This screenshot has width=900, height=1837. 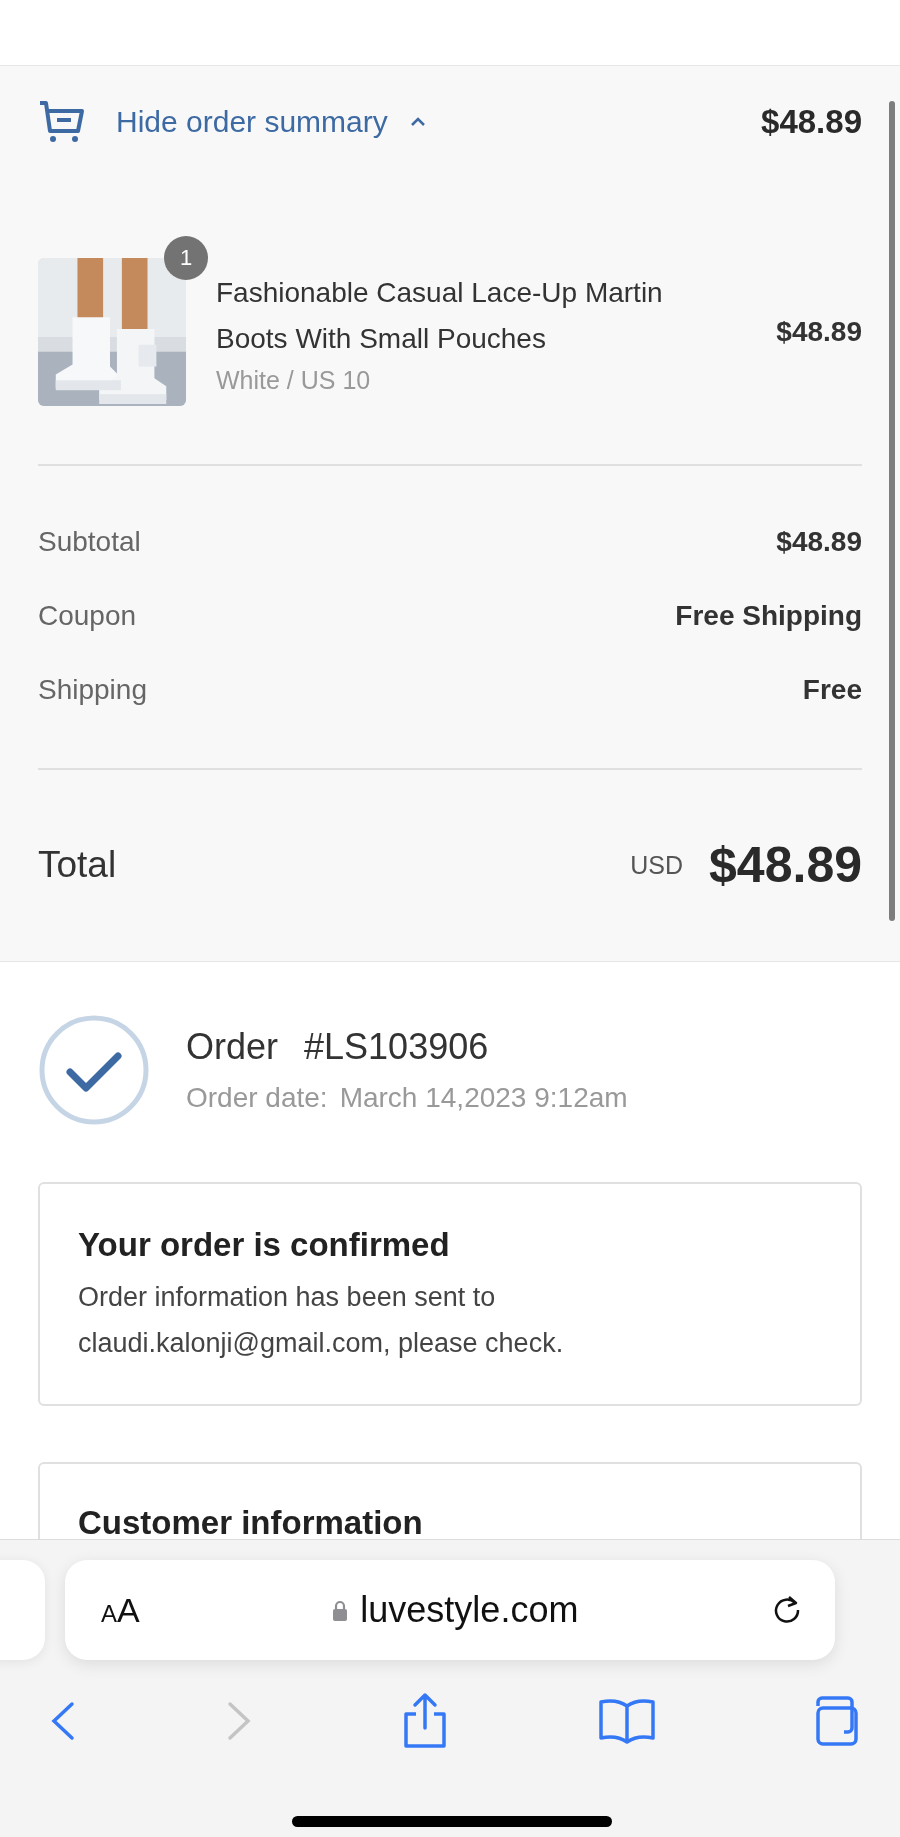 I want to click on lock-icon, so click(x=340, y=1610).